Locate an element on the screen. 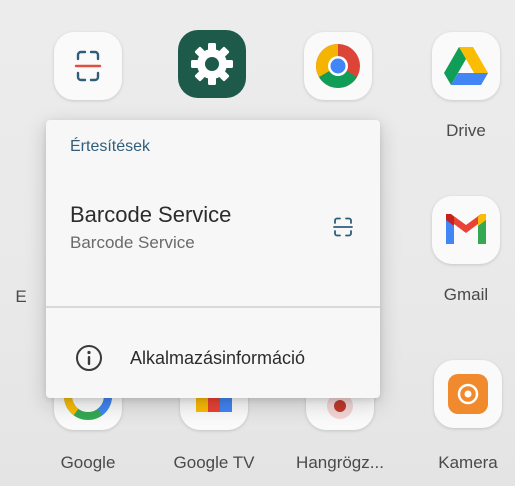 The image size is (515, 486). app-info-button: Alkalmazásinformáció is located at coordinates (213, 353).